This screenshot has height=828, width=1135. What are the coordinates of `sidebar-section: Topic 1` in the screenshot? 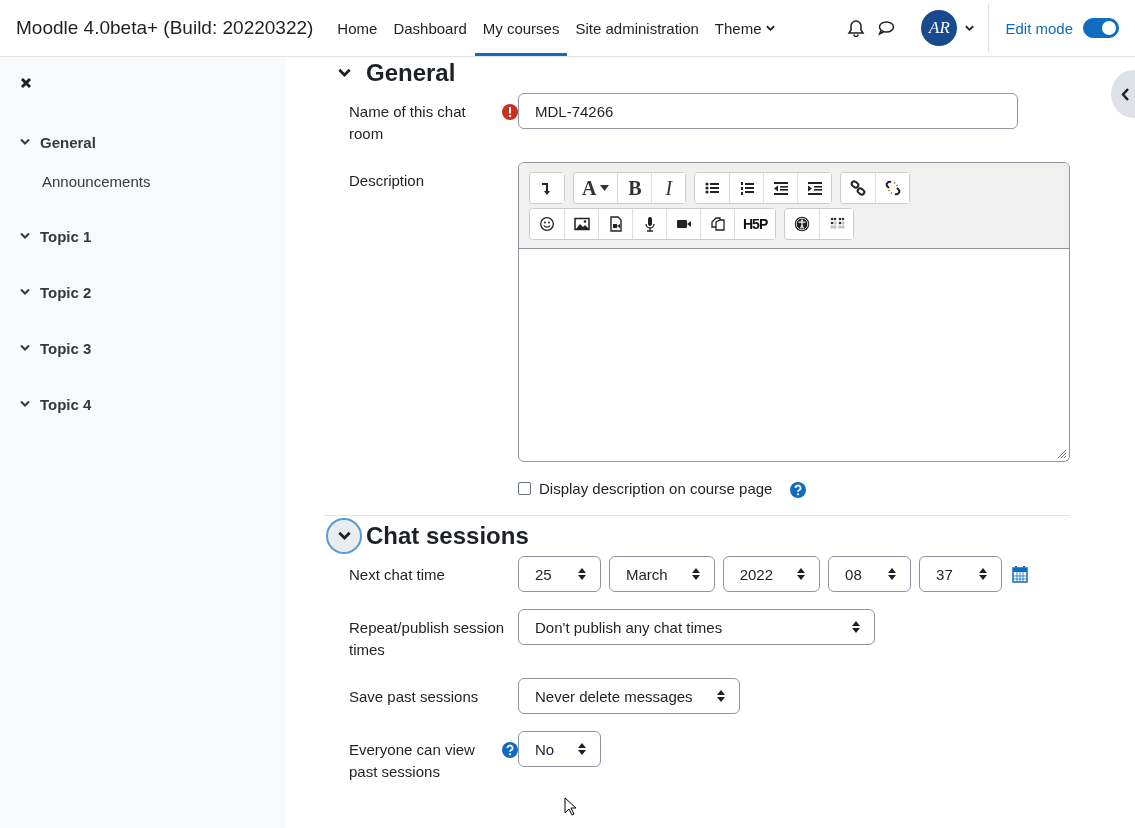 It's located at (152, 236).